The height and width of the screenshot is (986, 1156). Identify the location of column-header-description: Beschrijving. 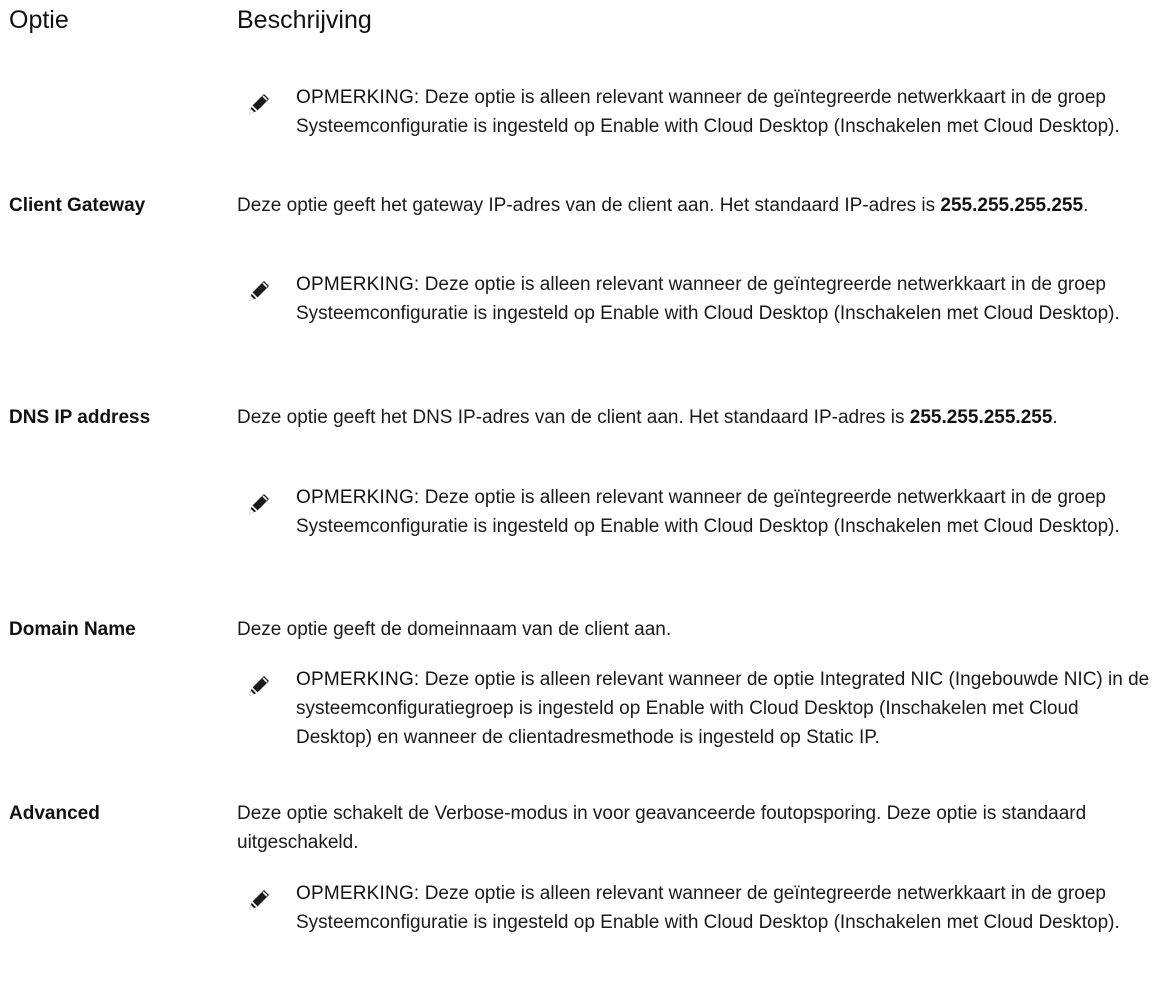
(304, 20).